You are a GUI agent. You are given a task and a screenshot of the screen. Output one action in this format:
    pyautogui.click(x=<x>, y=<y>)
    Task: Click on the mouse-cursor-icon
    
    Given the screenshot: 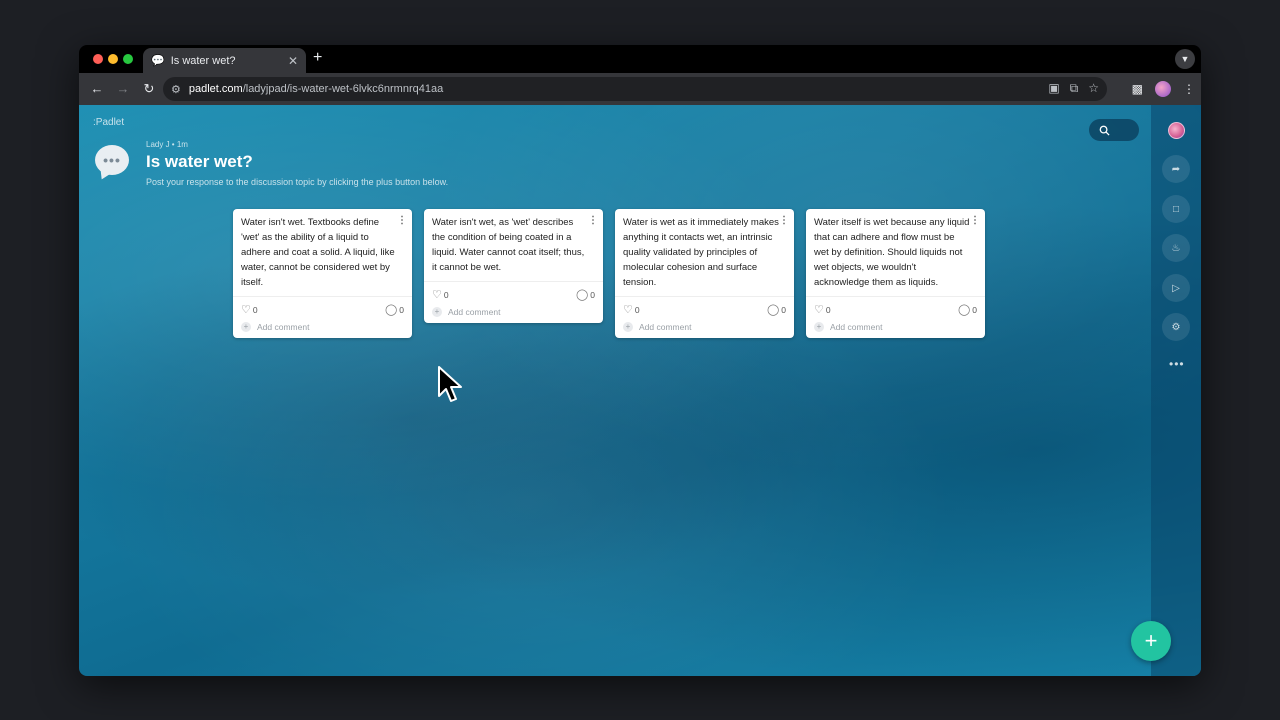 What is the action you would take?
    pyautogui.click(x=450, y=384)
    